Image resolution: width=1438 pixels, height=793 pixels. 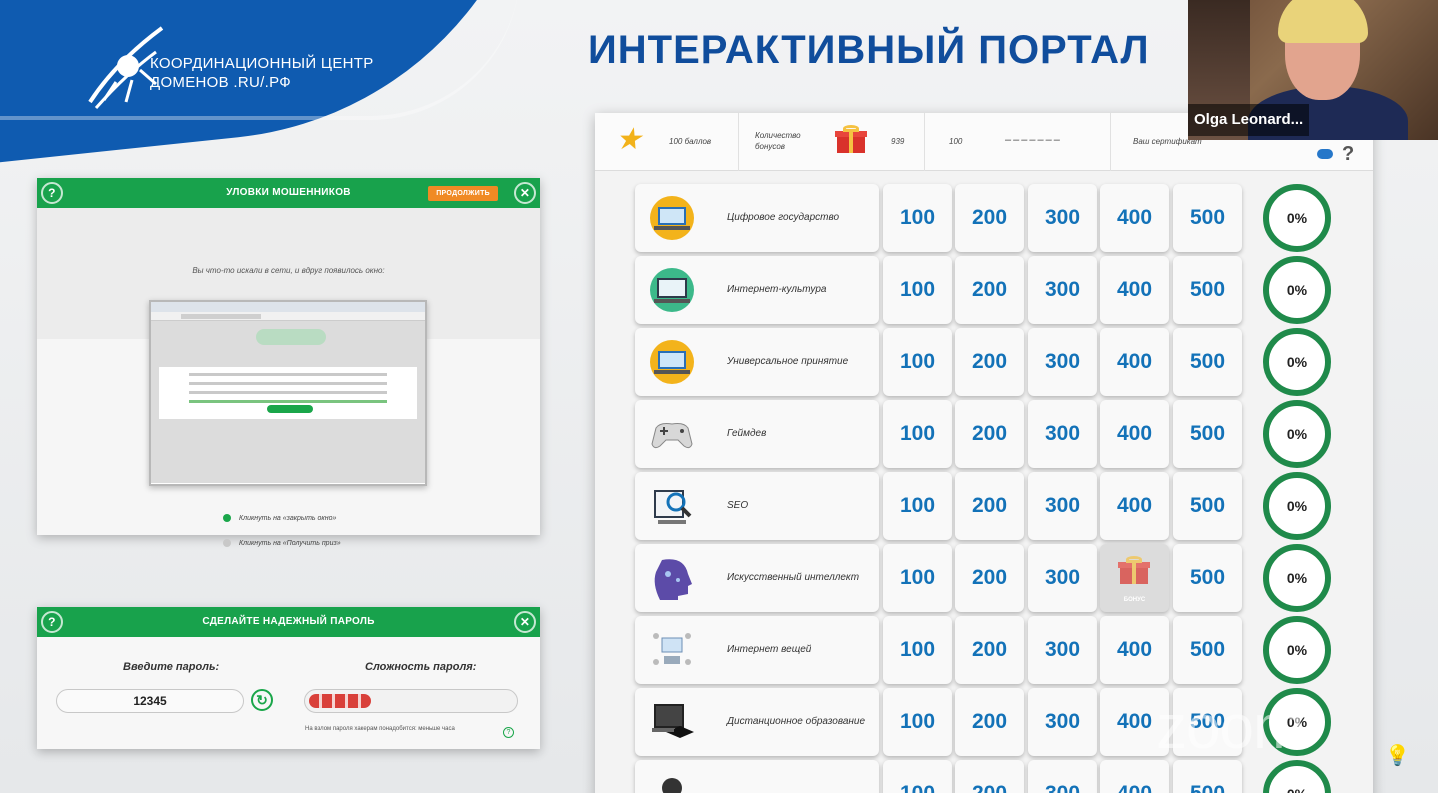 What do you see at coordinates (783, 217) in the screenshot?
I see `category-name: Цифровое государство` at bounding box center [783, 217].